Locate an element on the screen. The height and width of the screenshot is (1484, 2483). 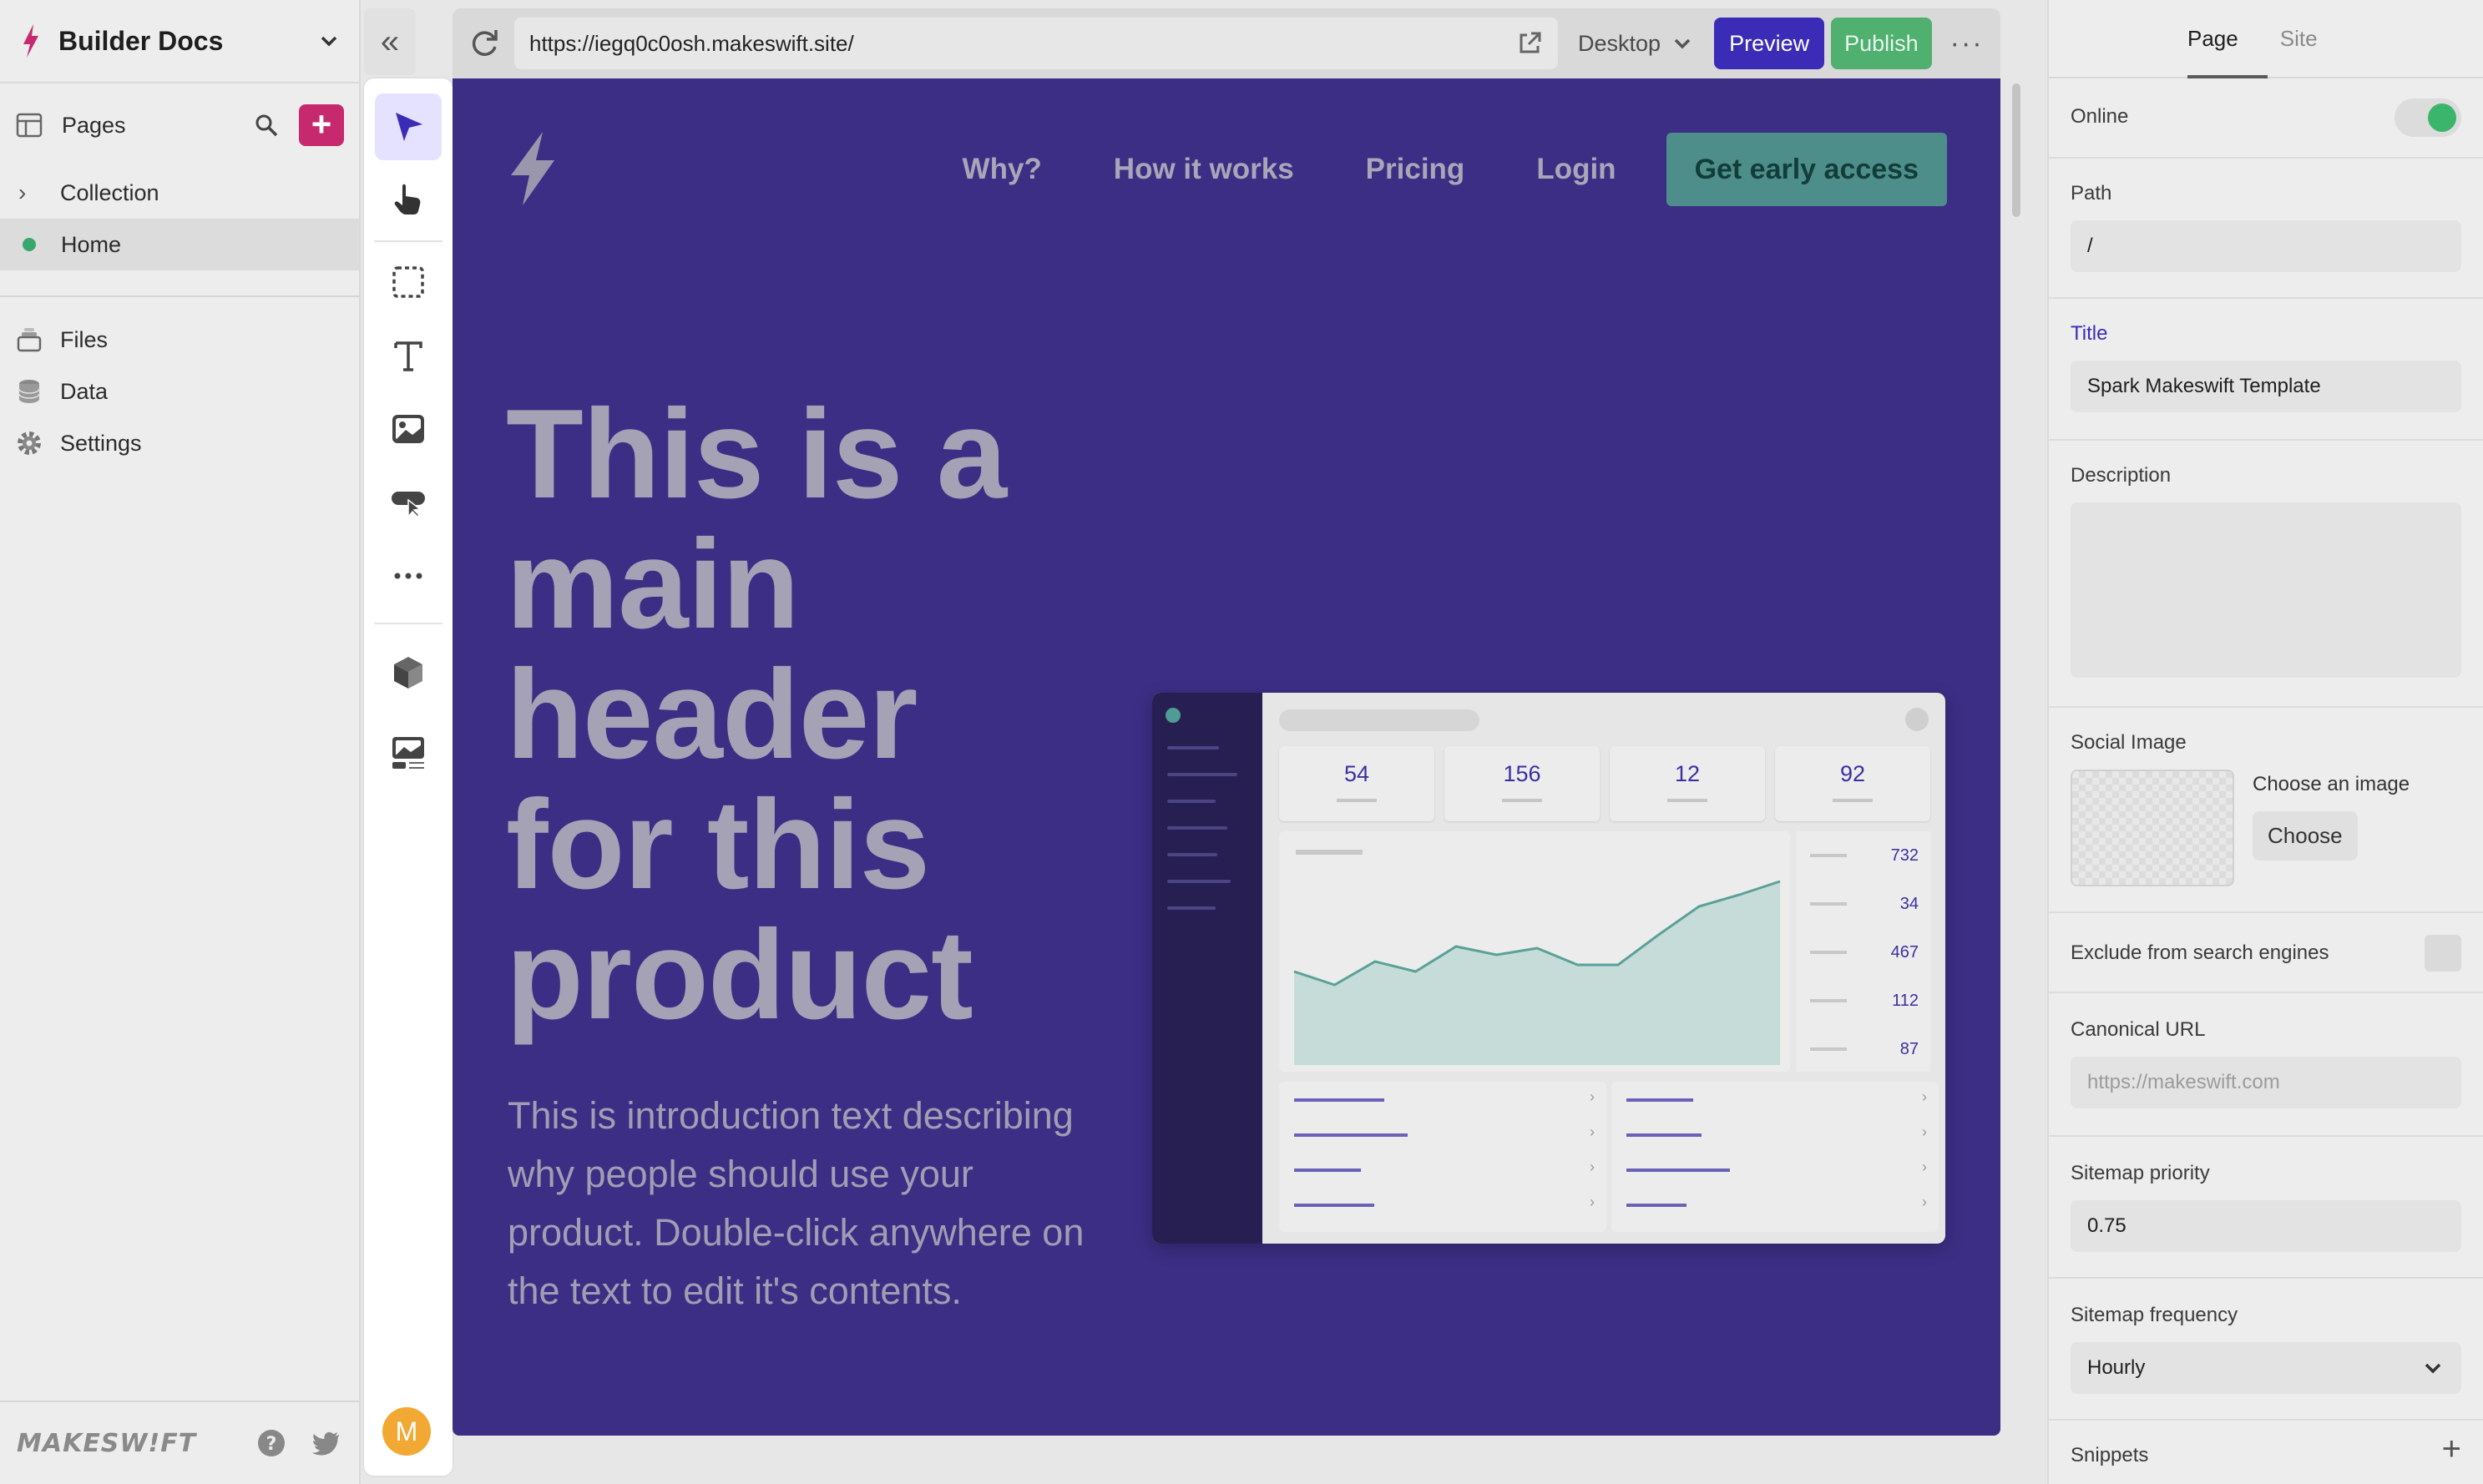
device-select: Desktop is located at coordinates (1636, 44).